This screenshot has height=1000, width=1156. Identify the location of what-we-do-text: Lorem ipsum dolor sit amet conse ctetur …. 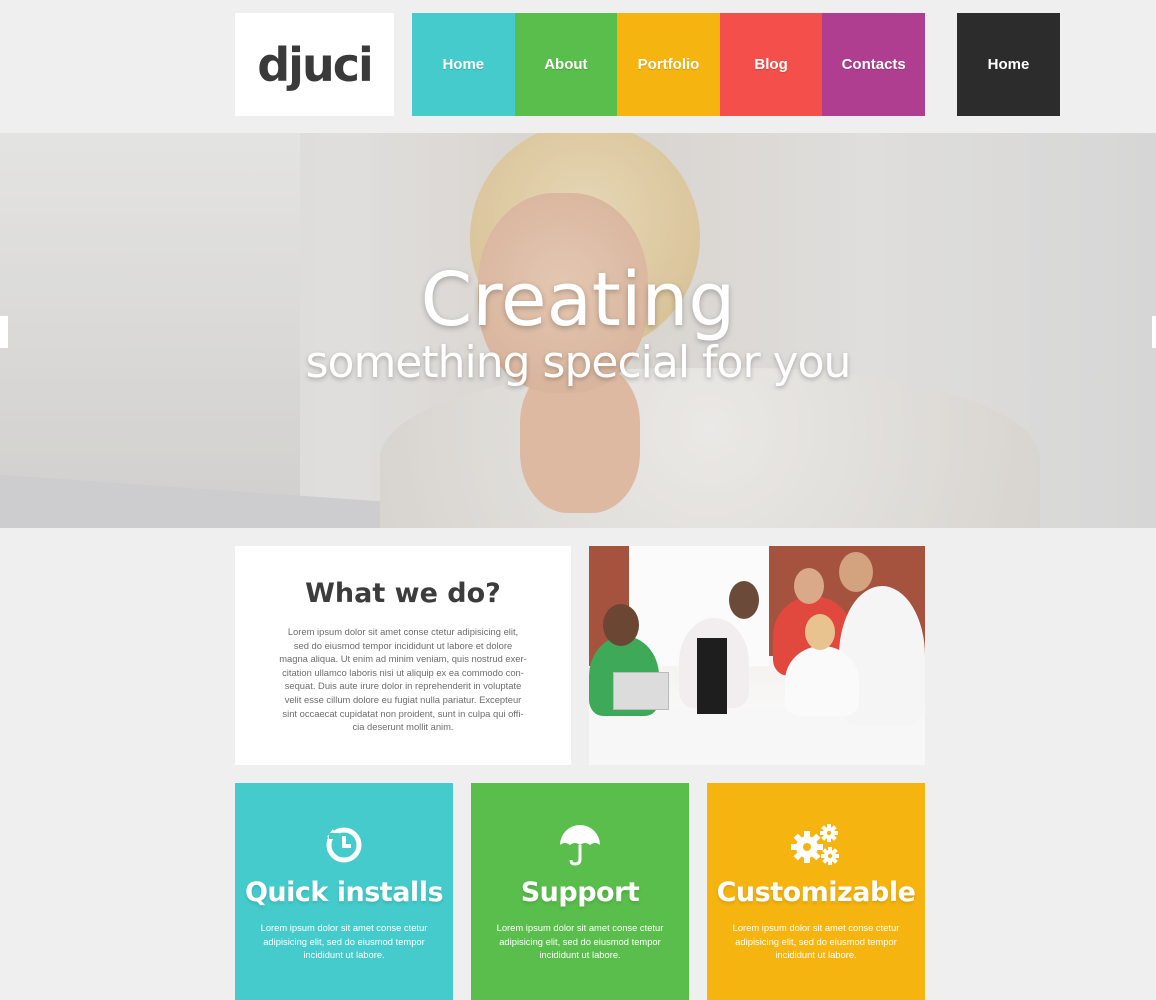
(403, 679).